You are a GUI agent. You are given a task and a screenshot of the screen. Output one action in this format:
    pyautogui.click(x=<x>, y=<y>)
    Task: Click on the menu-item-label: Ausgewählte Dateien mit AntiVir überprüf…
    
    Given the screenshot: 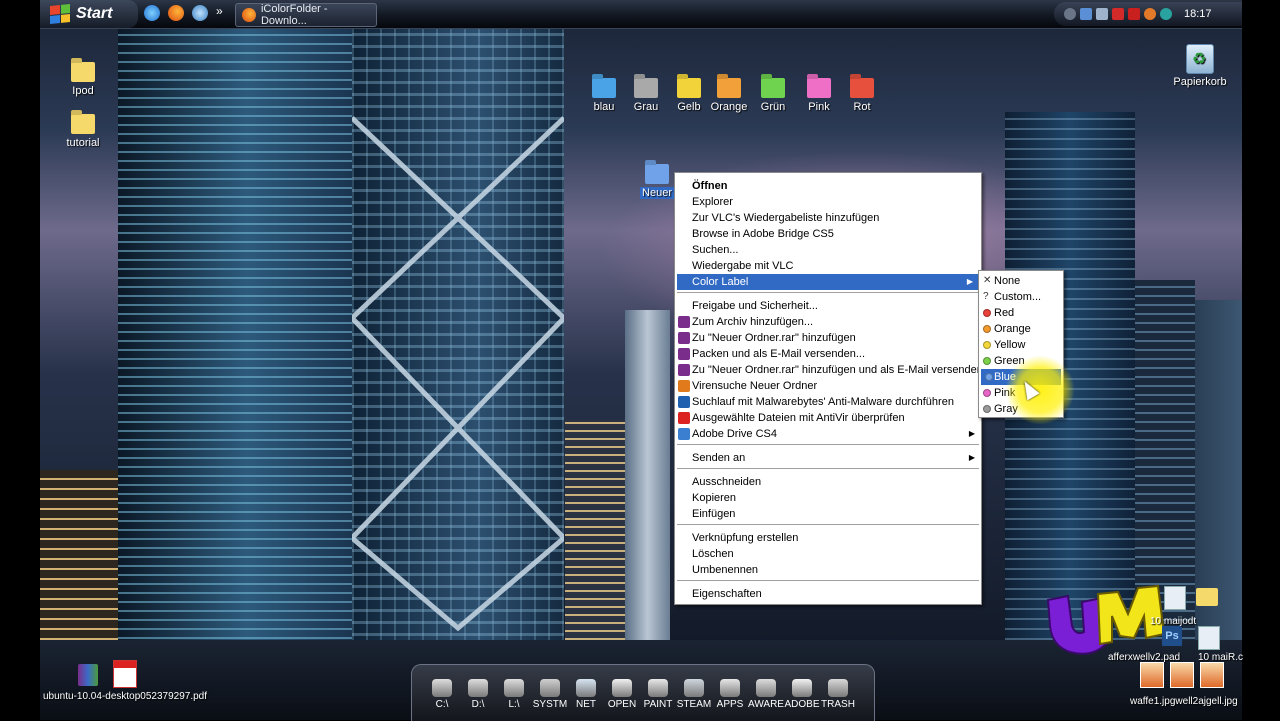 What is the action you would take?
    pyautogui.click(x=798, y=418)
    